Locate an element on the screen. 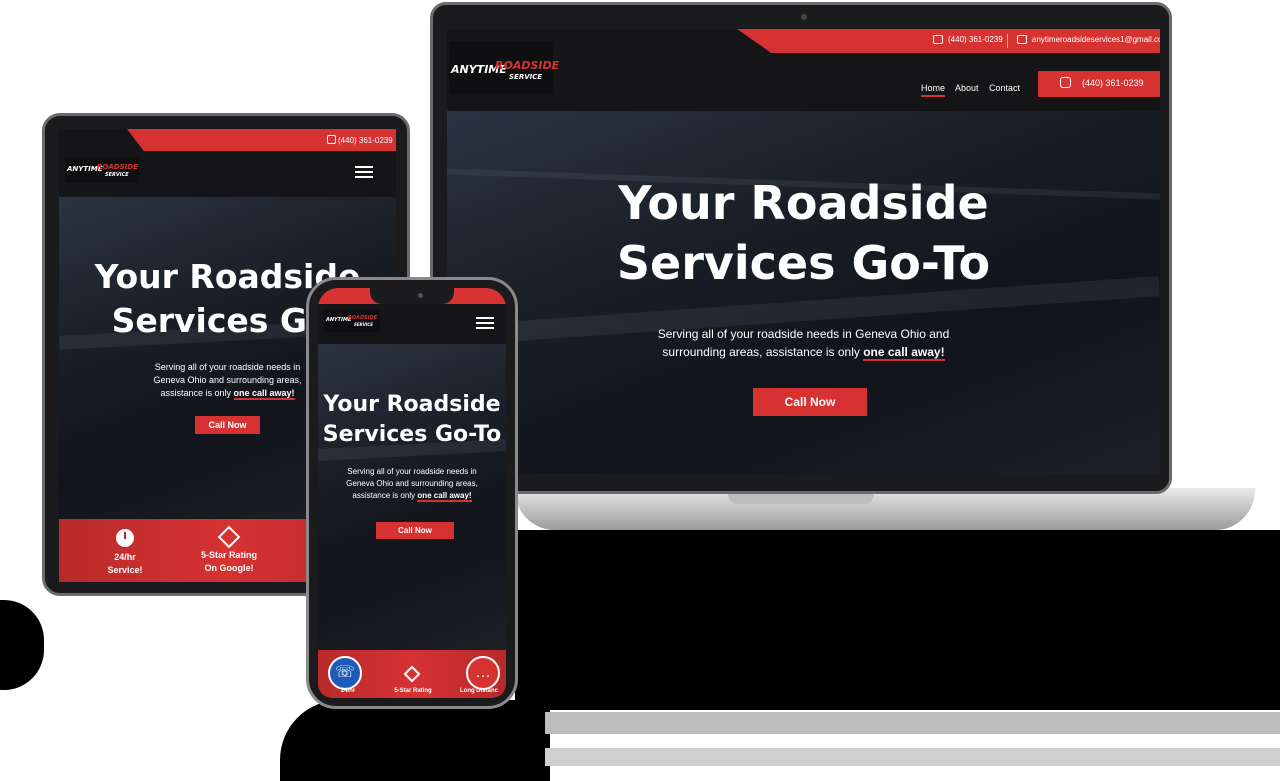  device-shadow-left is located at coordinates (22, 645).